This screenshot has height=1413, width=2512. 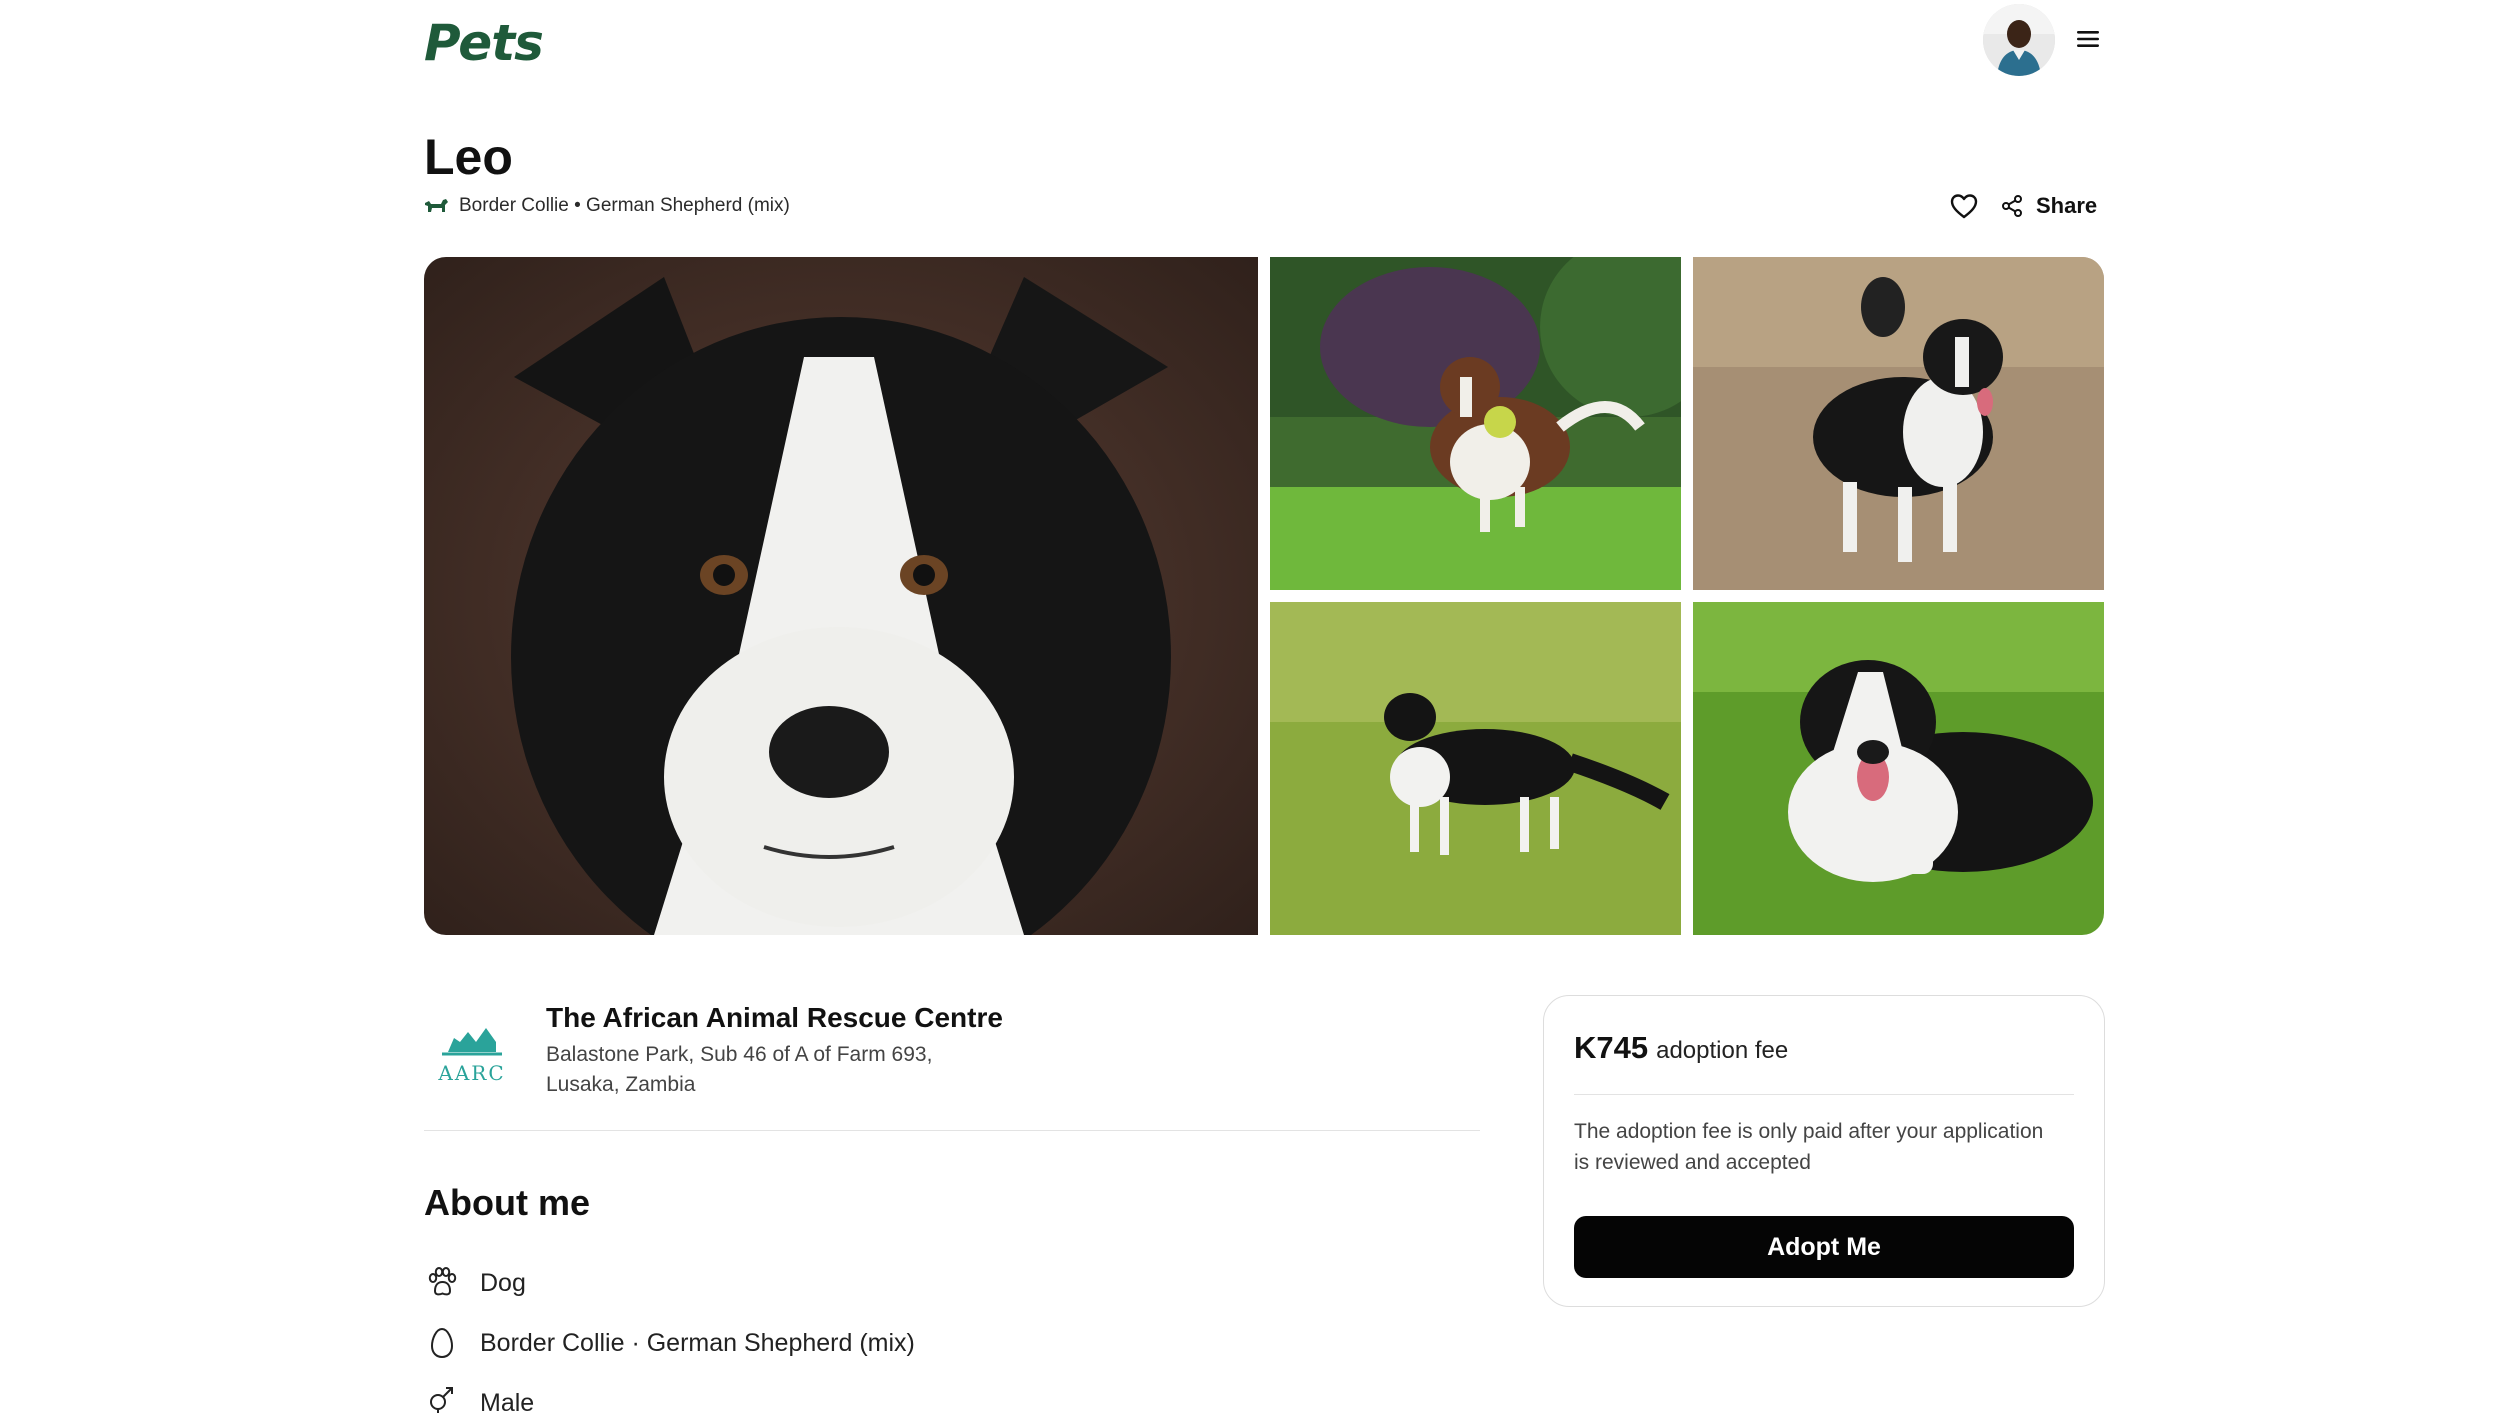 What do you see at coordinates (507, 1202) in the screenshot?
I see `about-me-heading: About me` at bounding box center [507, 1202].